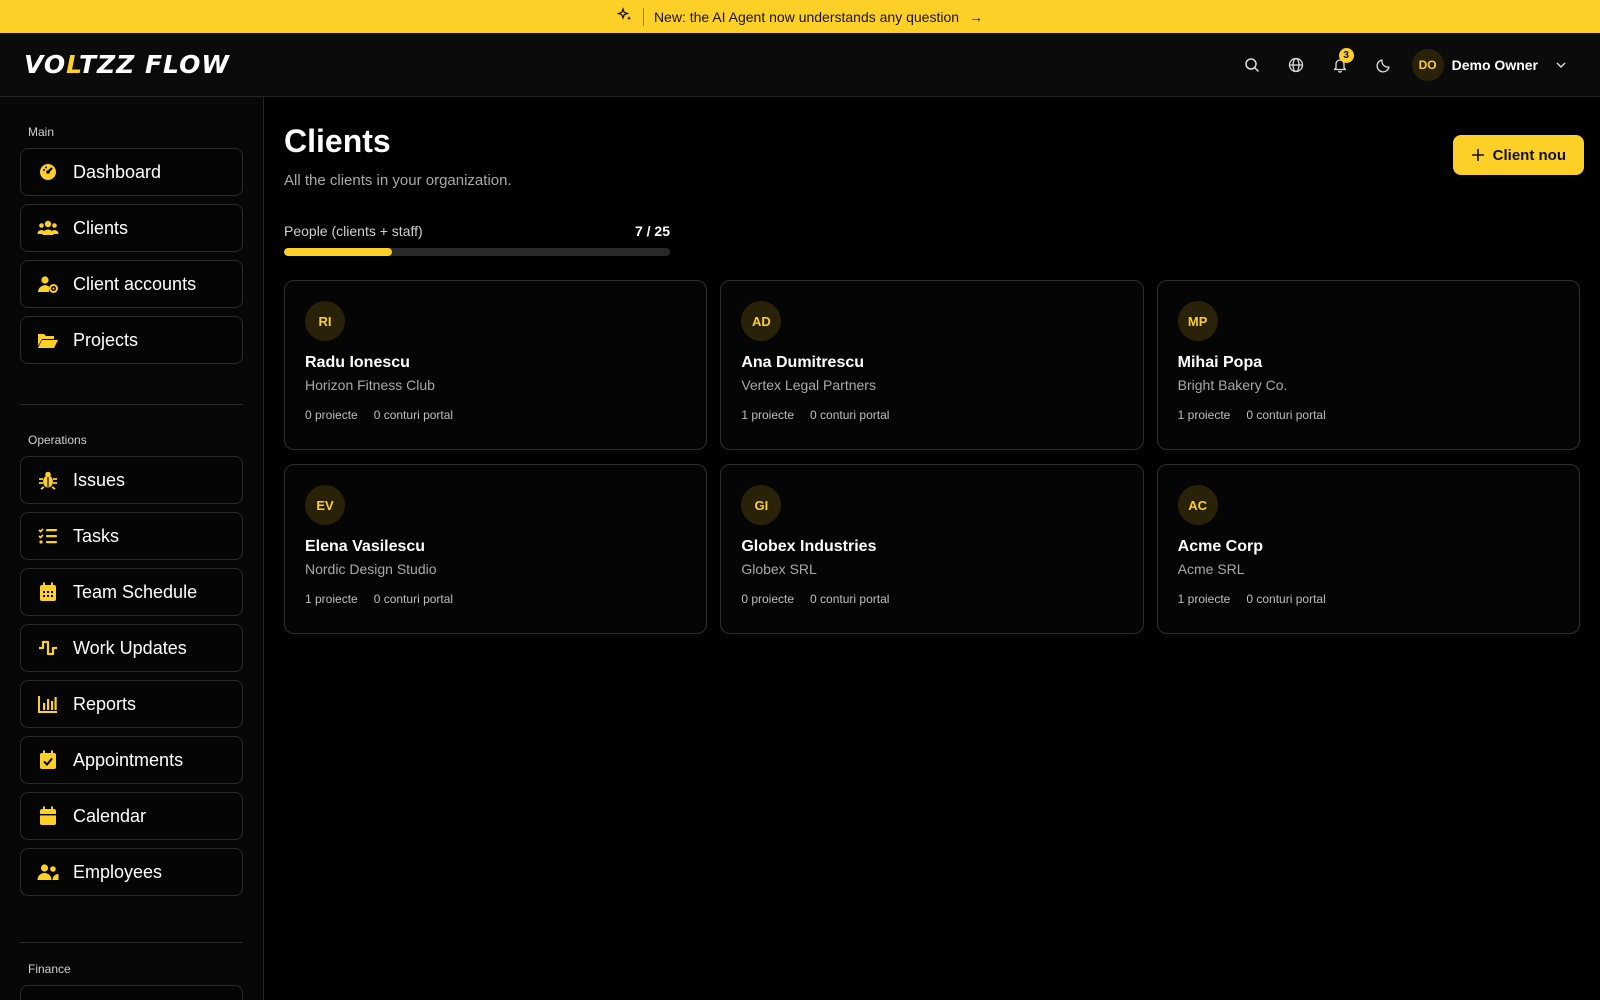  What do you see at coordinates (370, 385) in the screenshot?
I see `client-company: Horizon Fitness Club` at bounding box center [370, 385].